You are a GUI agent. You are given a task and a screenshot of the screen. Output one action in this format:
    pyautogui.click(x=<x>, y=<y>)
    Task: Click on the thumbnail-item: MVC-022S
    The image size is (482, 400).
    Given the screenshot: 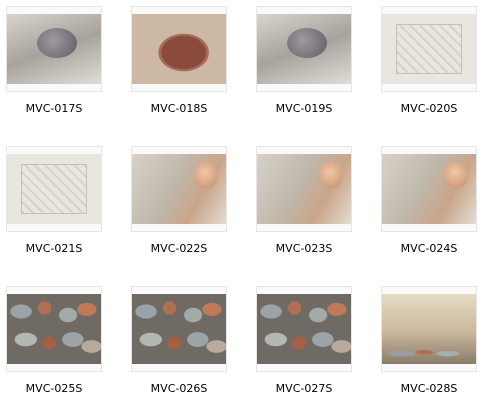 What is the action you would take?
    pyautogui.click(x=179, y=200)
    